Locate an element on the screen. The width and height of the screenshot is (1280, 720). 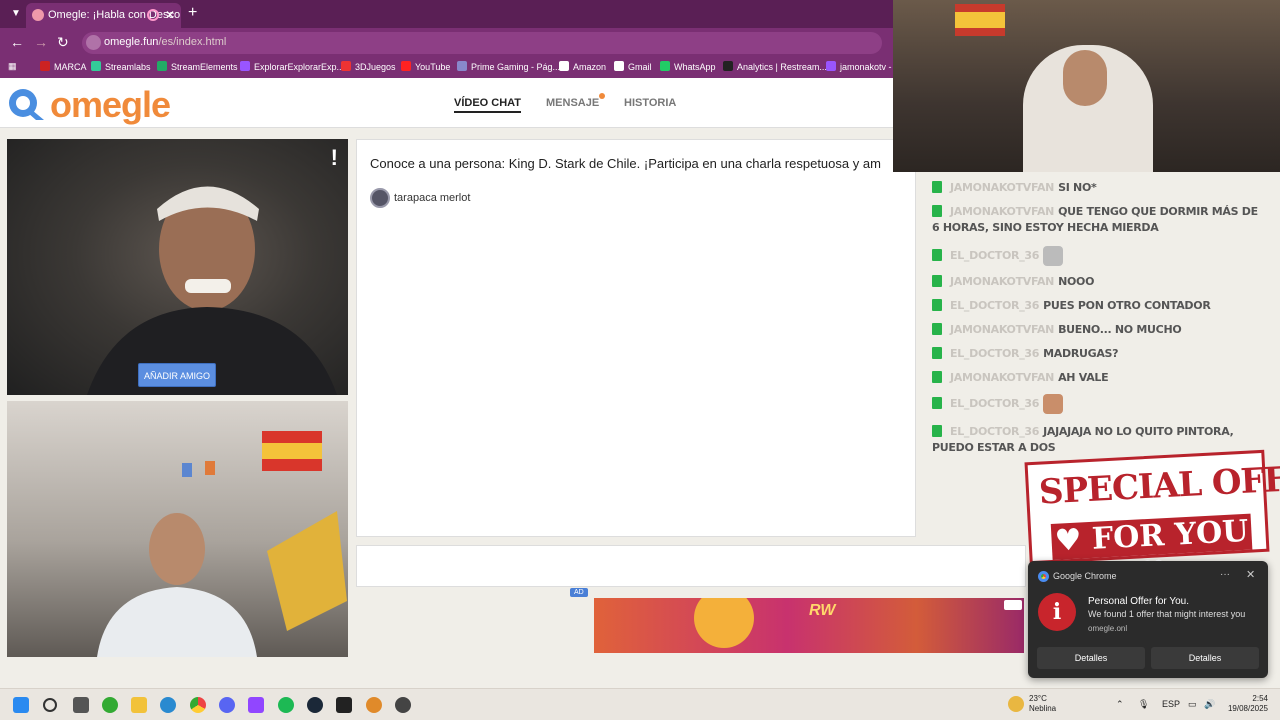
chrome-icon is located at coordinates (1043, 576).